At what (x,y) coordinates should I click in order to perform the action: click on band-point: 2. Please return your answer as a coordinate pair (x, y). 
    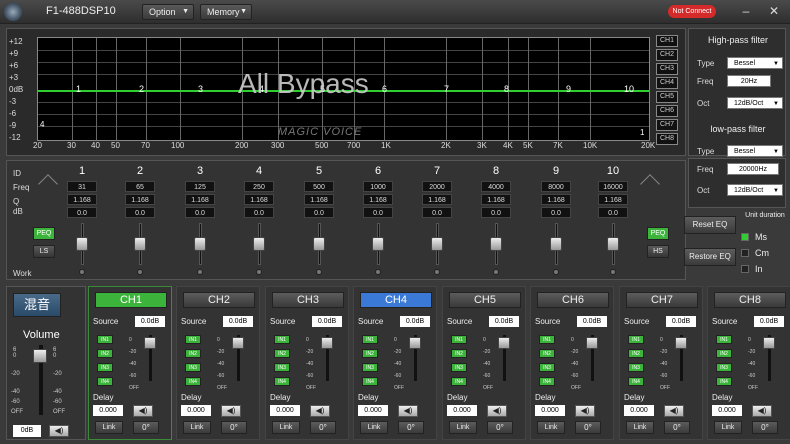
    Looking at the image, I should click on (141, 89).